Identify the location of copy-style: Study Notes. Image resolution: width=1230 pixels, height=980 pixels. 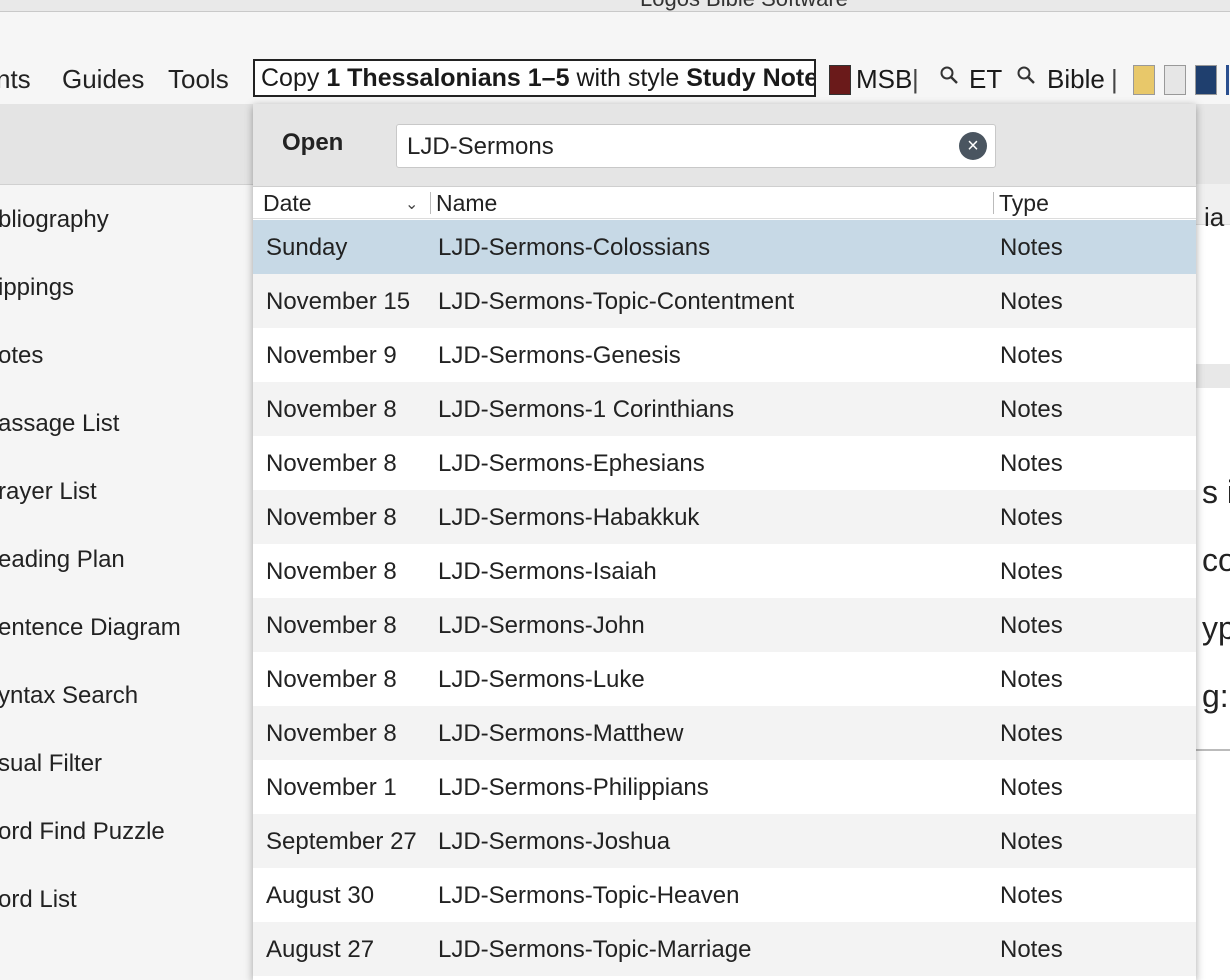
(750, 78).